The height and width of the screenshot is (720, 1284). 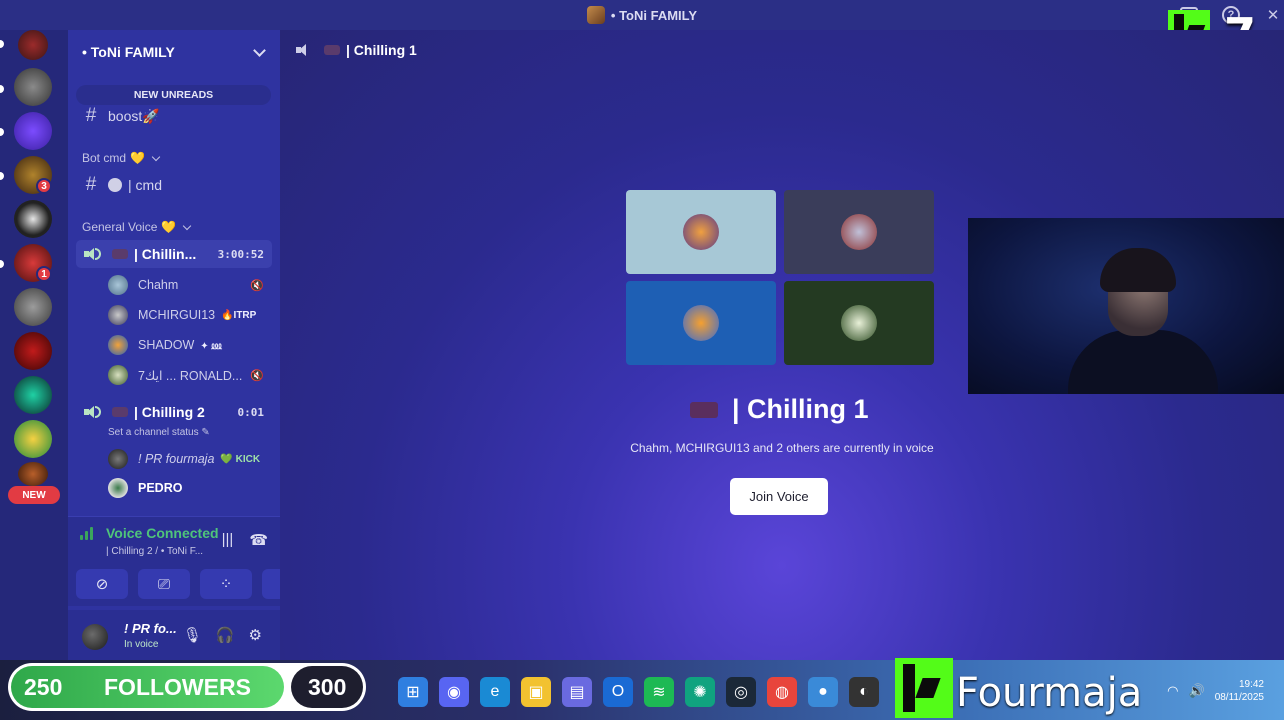 What do you see at coordinates (413, 692) in the screenshot?
I see `windows-icon: ⊞` at bounding box center [413, 692].